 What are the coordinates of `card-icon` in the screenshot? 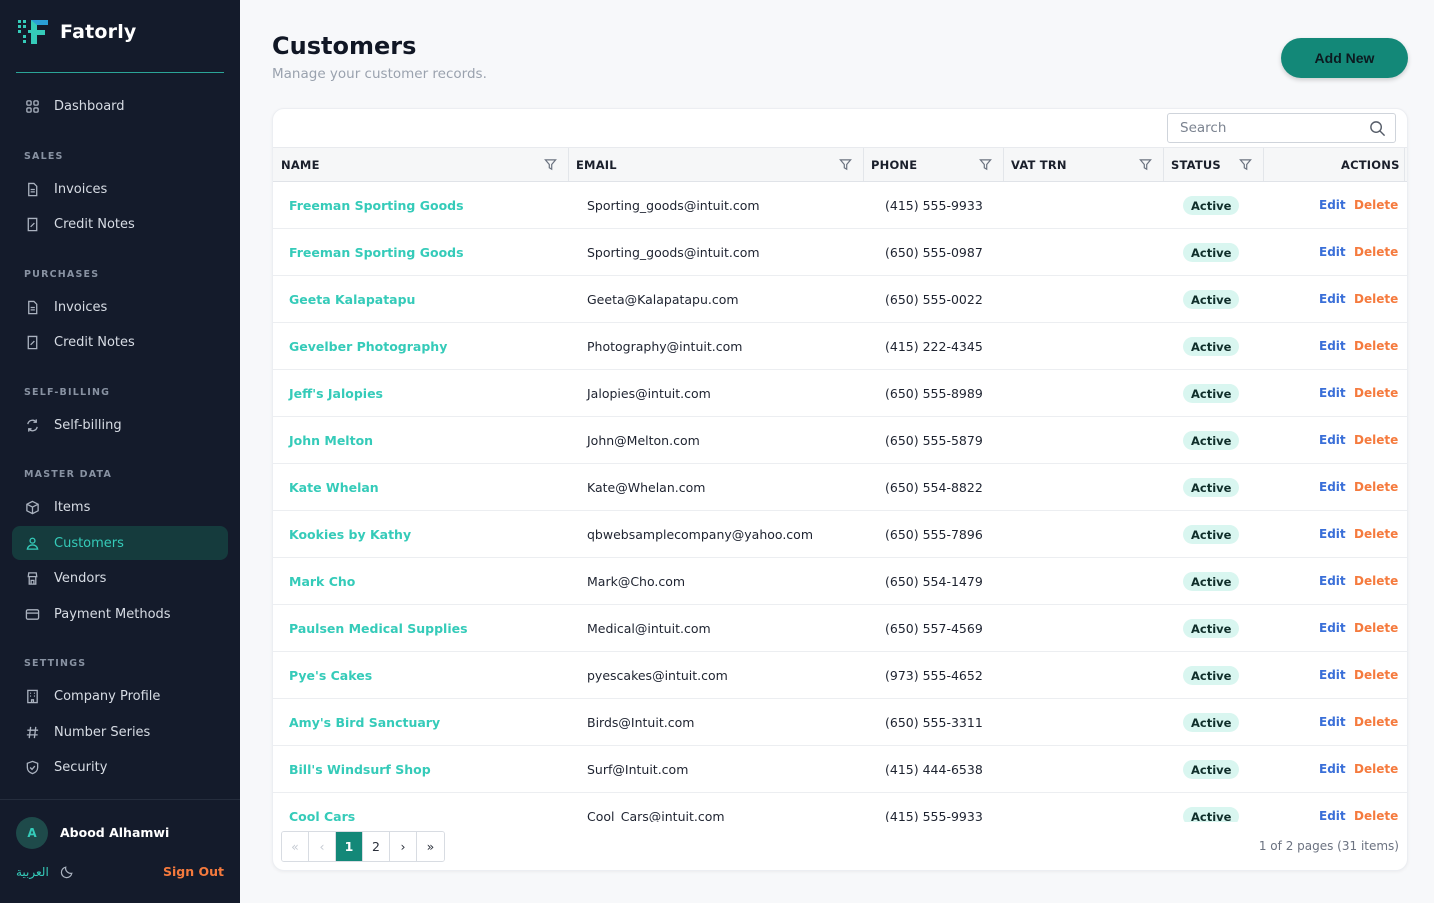 It's located at (32, 614).